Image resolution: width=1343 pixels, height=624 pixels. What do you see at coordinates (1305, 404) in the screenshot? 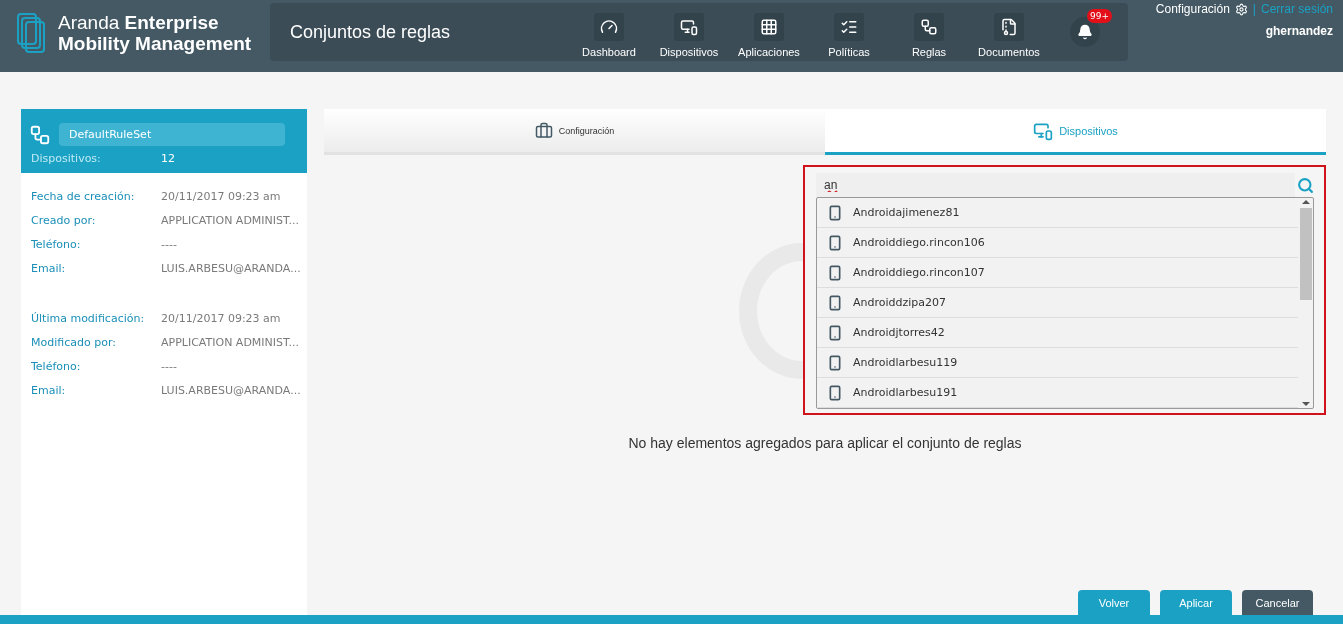
I see `scroll-down-icon` at bounding box center [1305, 404].